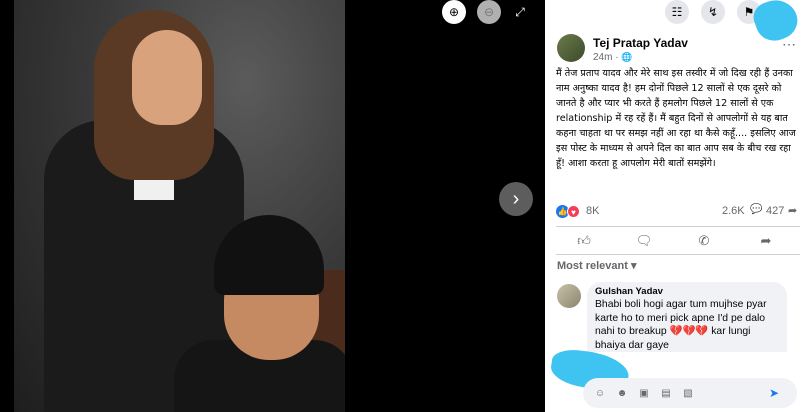 The height and width of the screenshot is (412, 807). Describe the element at coordinates (627, 57) in the screenshot. I see `globe-icon: 🌐` at that location.